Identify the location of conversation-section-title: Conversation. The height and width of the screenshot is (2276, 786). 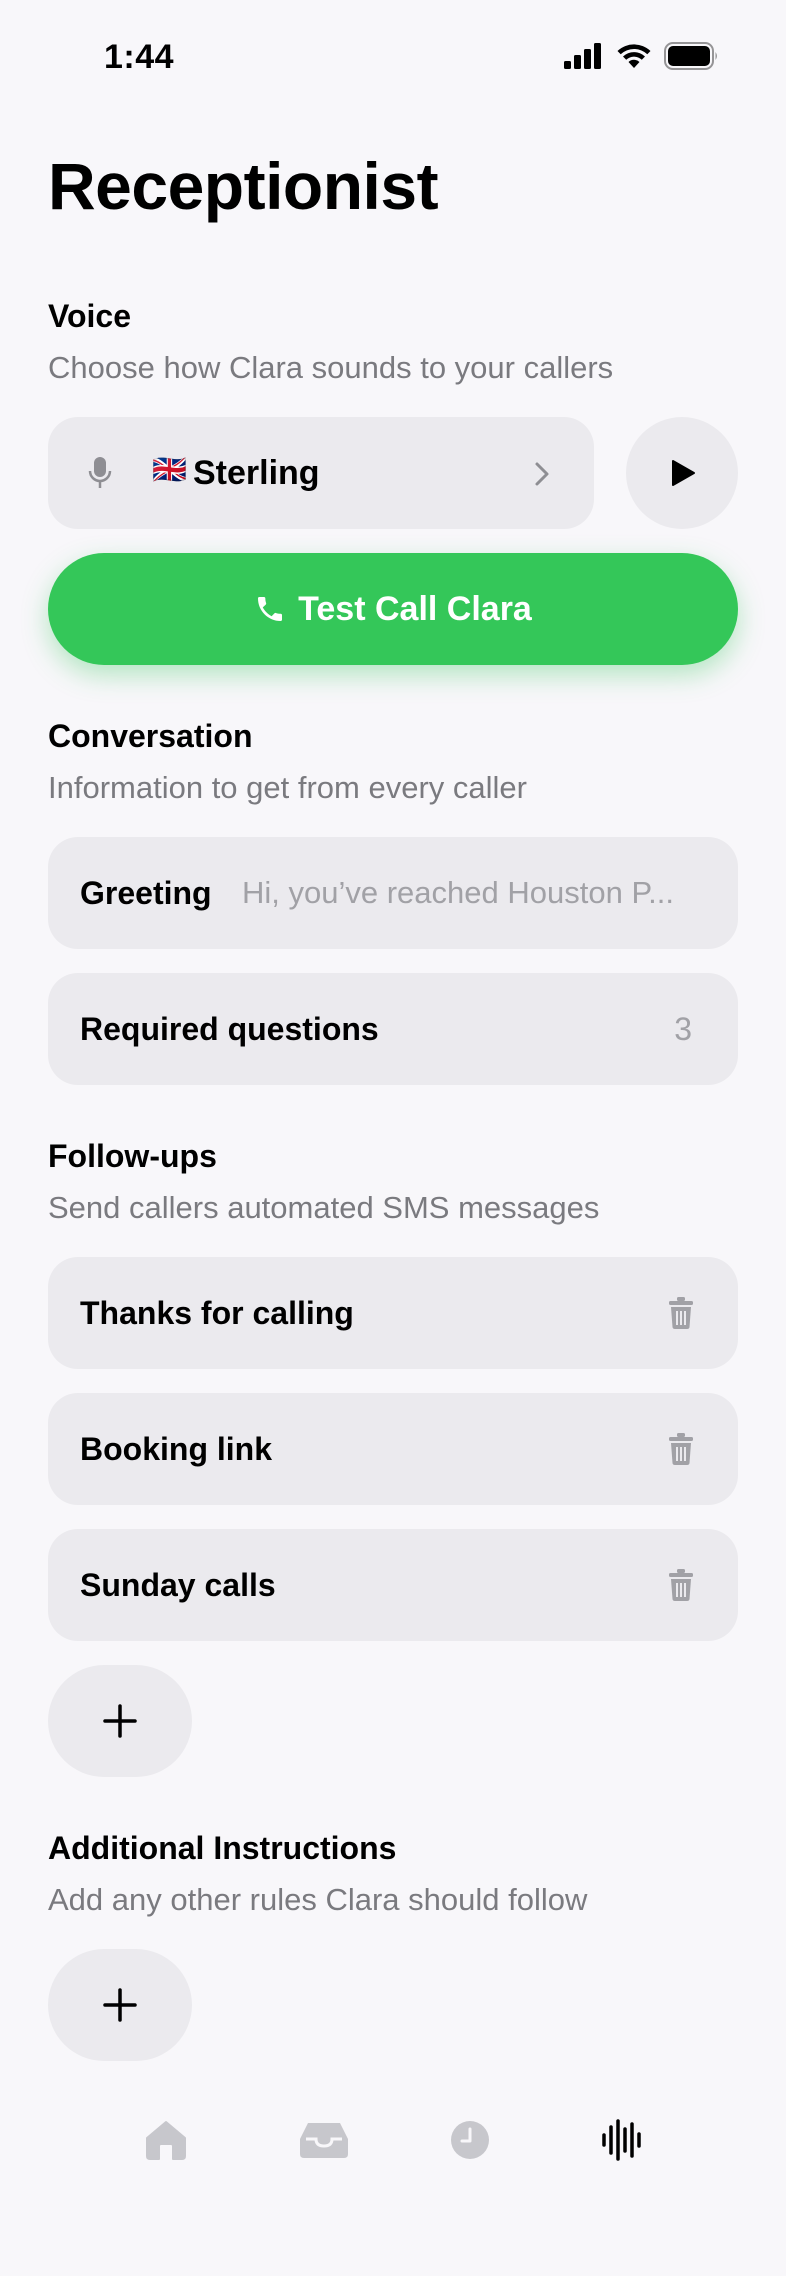
(150, 736).